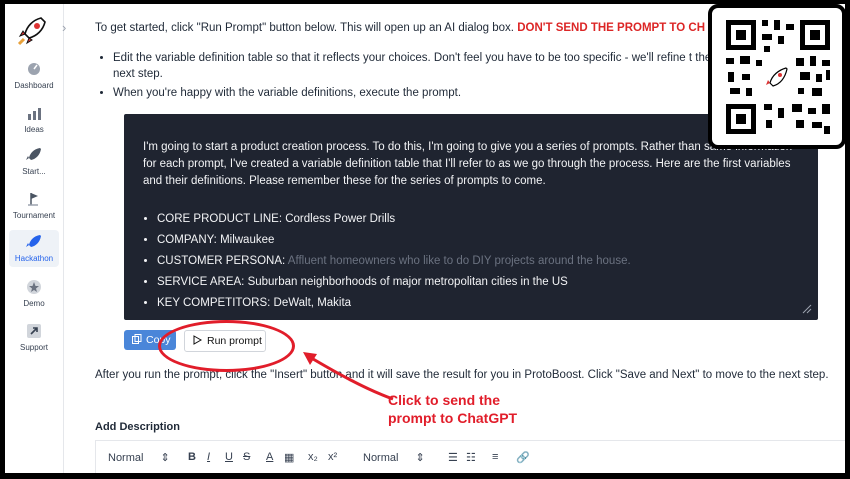 The image size is (850, 479). What do you see at coordinates (34, 258) in the screenshot?
I see `sidebar-item-label: Hackathon` at bounding box center [34, 258].